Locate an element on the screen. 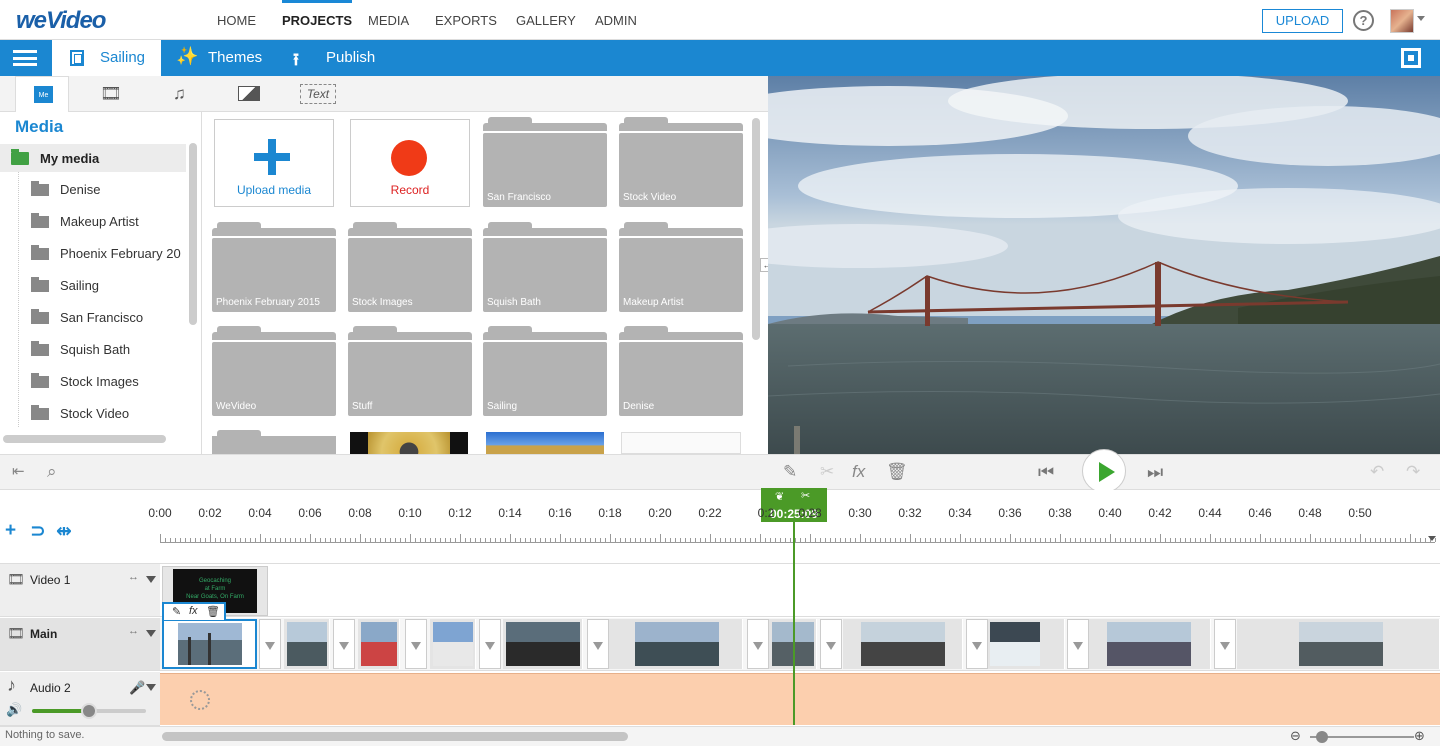  tree-item-squish-bath: Squish Bath is located at coordinates (108, 350).